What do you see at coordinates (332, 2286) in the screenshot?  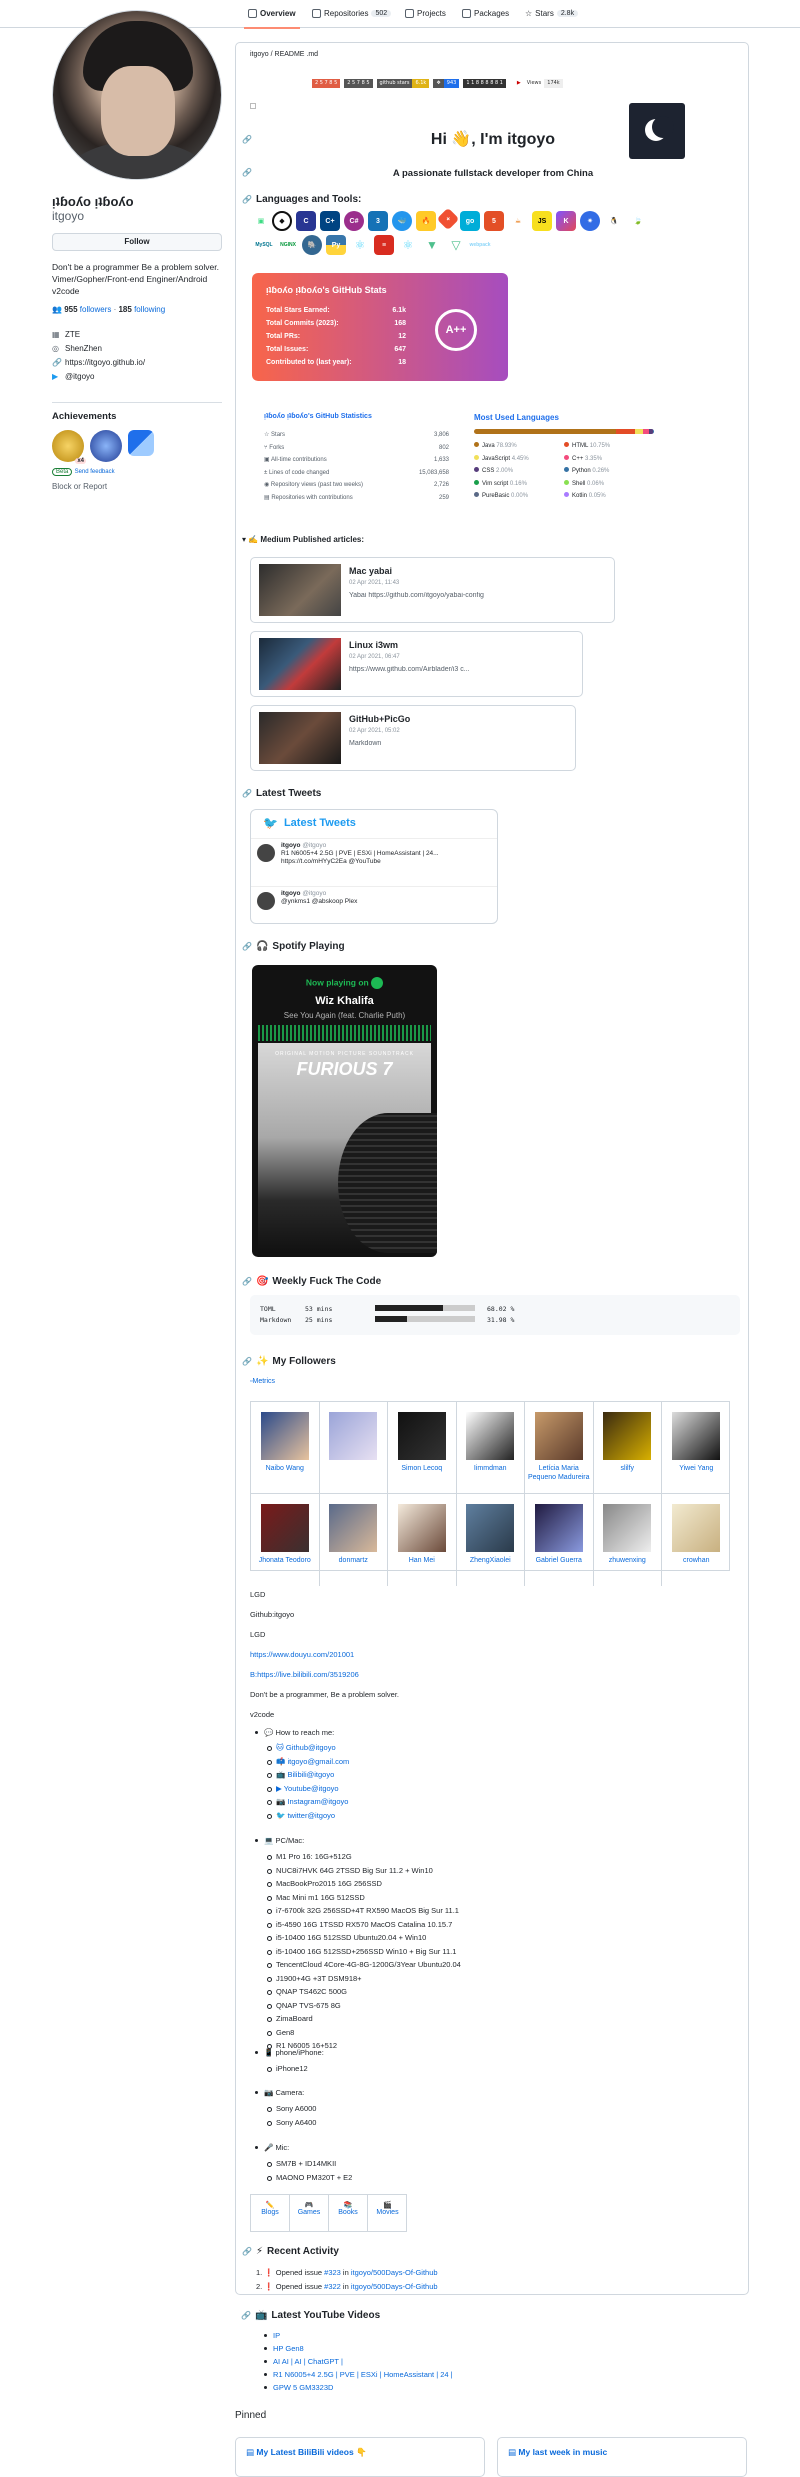 I see `issue-link: #322` at bounding box center [332, 2286].